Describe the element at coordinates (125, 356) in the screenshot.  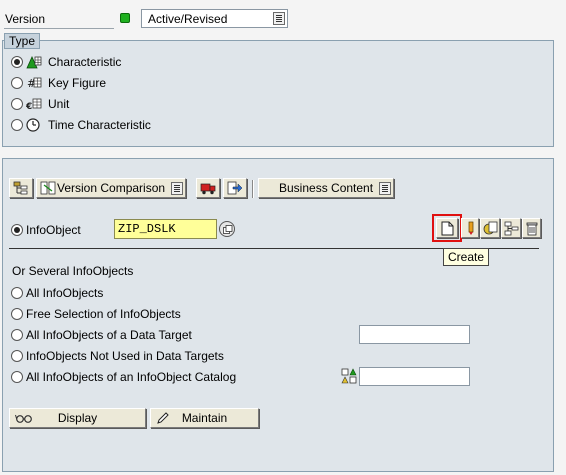
I see `option-label: InfoObjects Not Used in Data Targets` at that location.